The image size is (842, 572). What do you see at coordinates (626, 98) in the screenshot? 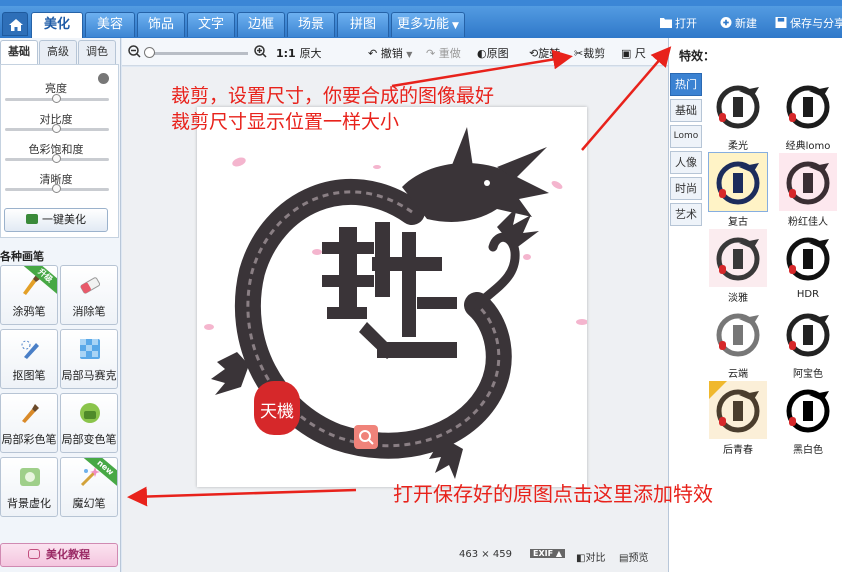
I see `arrow-to-effects-icon` at bounding box center [626, 98].